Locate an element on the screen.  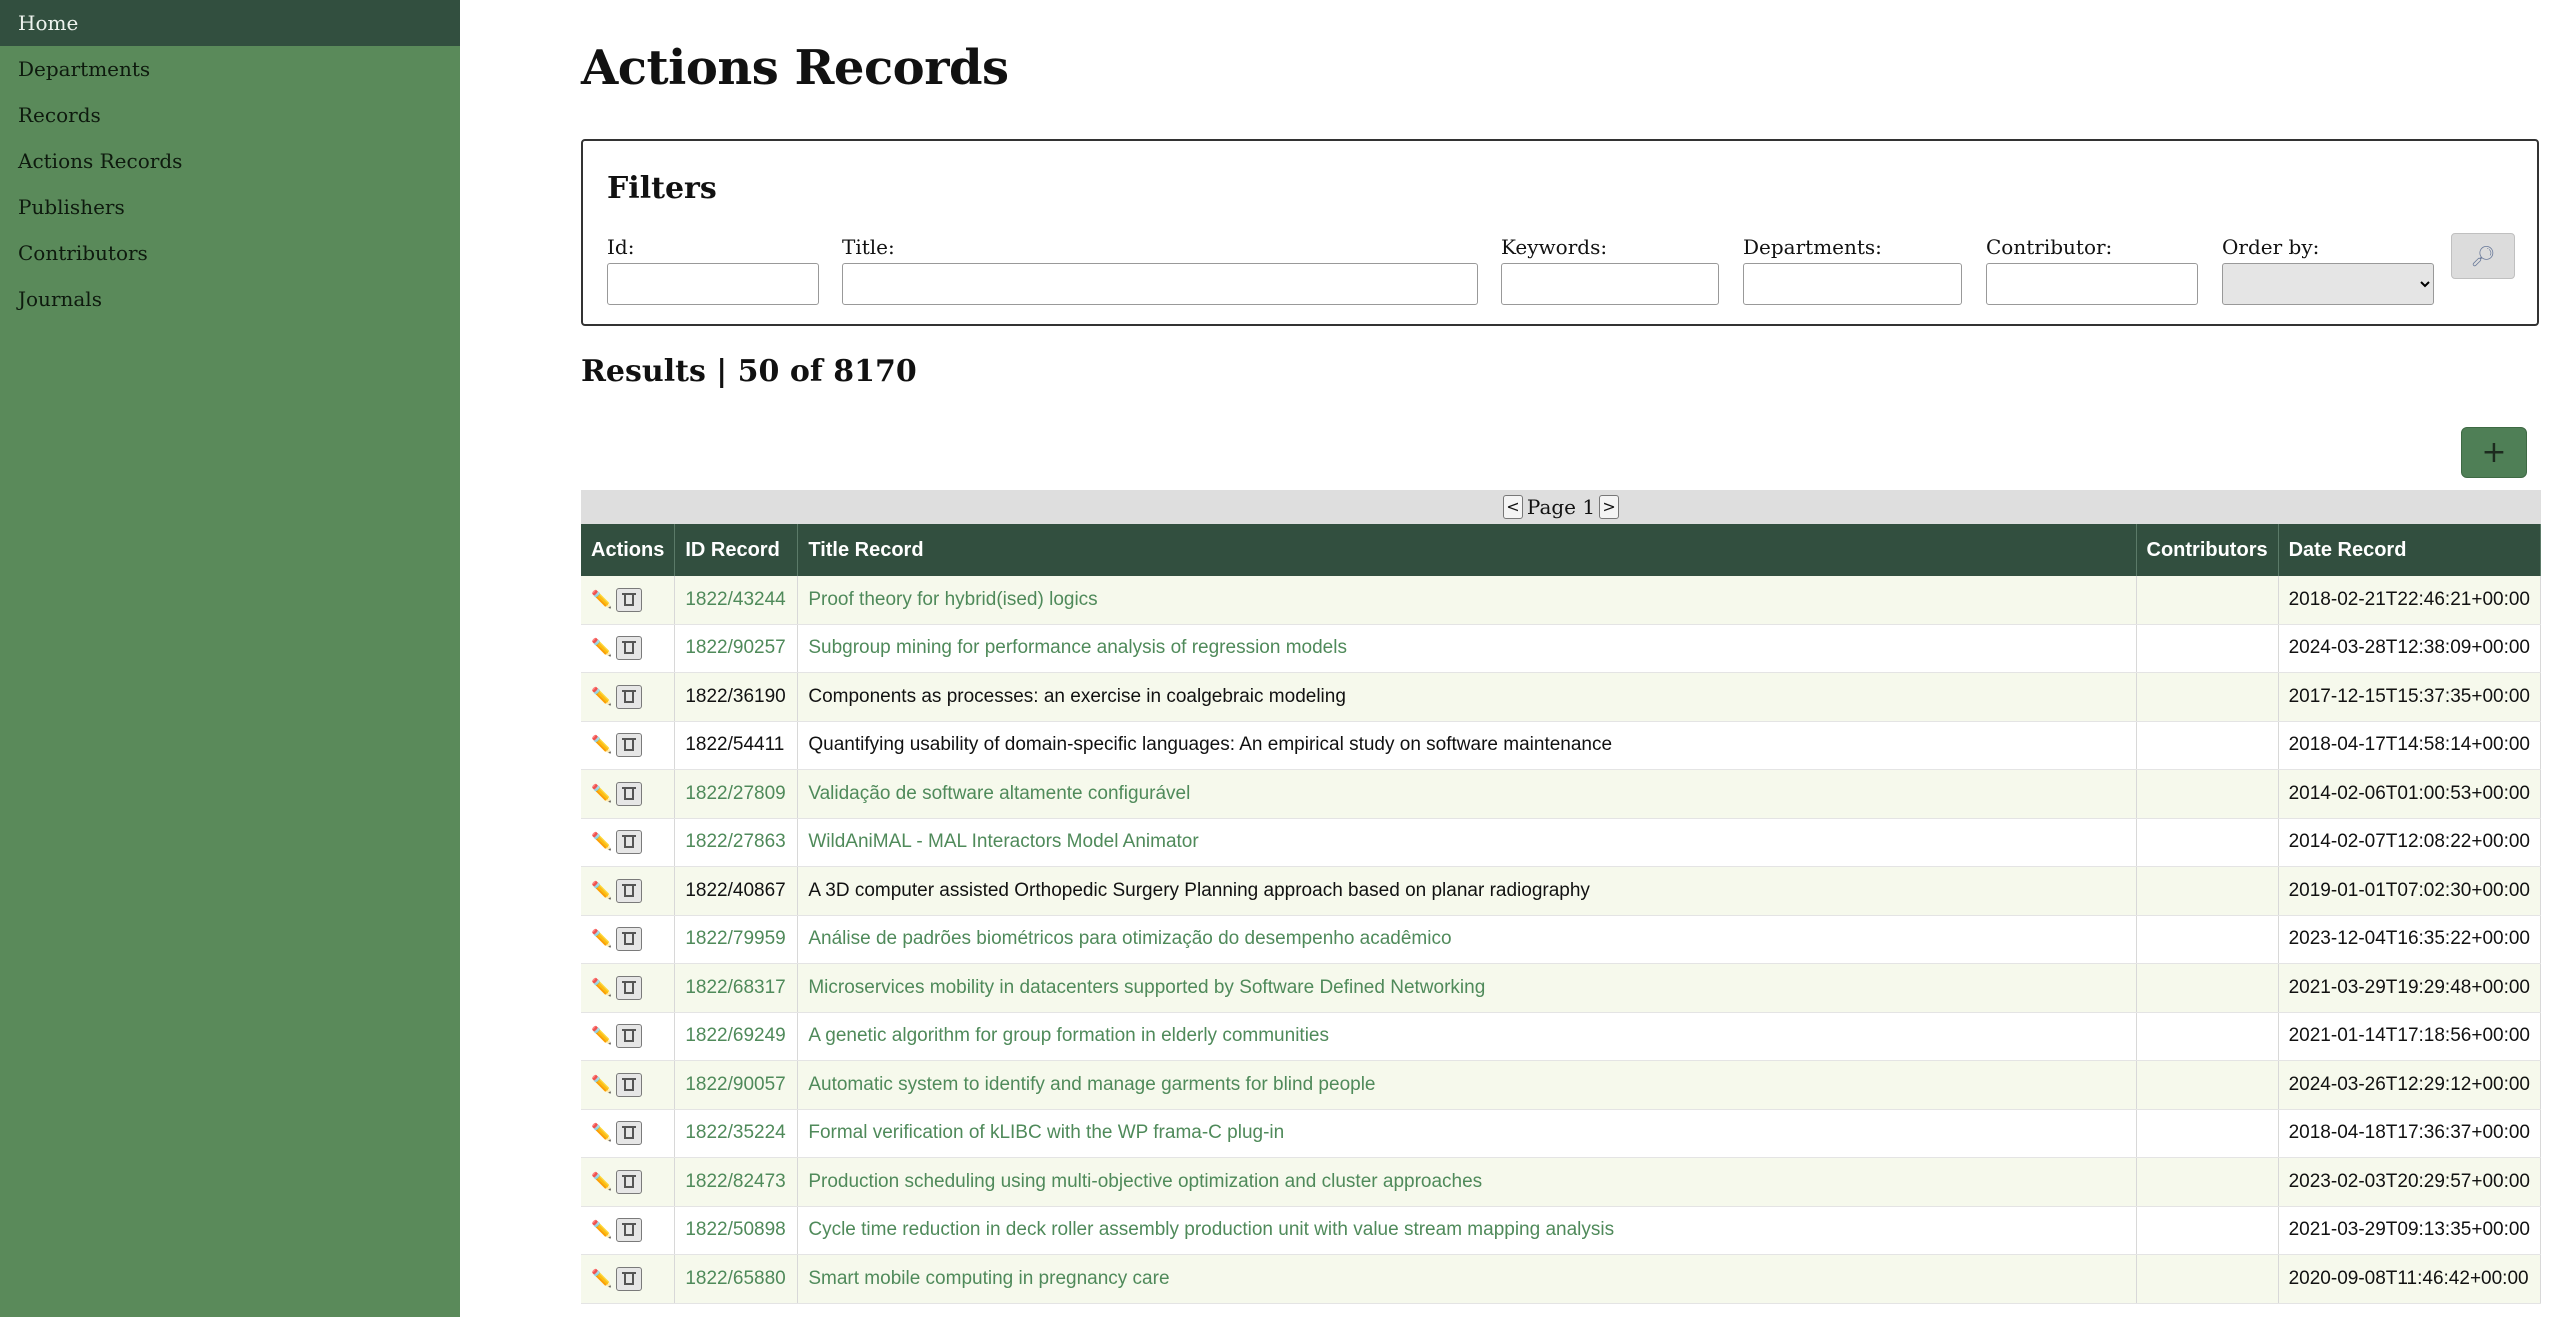
record-id: 1822/27809 is located at coordinates (736, 794).